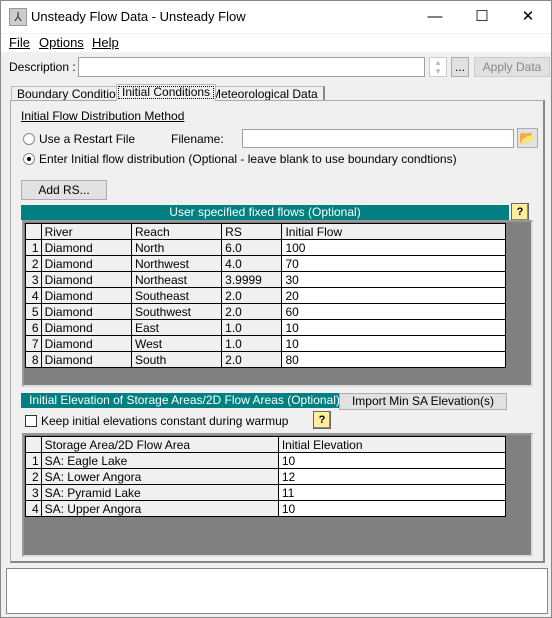 The width and height of the screenshot is (552, 618). I want to click on table-row: 3 Diamond Northeast 3.9999 30, so click(265, 279).